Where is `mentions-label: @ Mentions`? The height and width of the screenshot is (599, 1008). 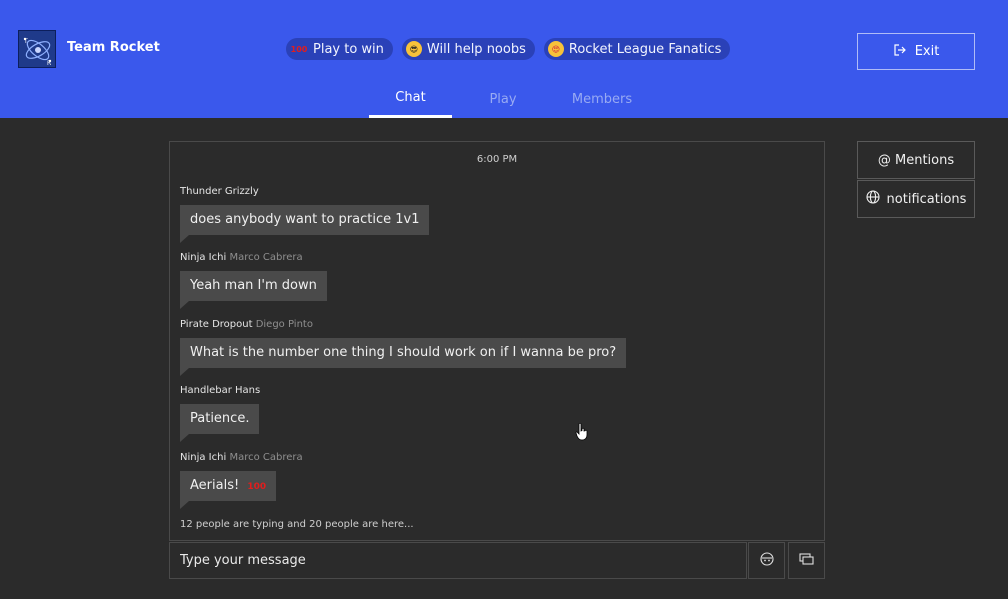 mentions-label: @ Mentions is located at coordinates (916, 160).